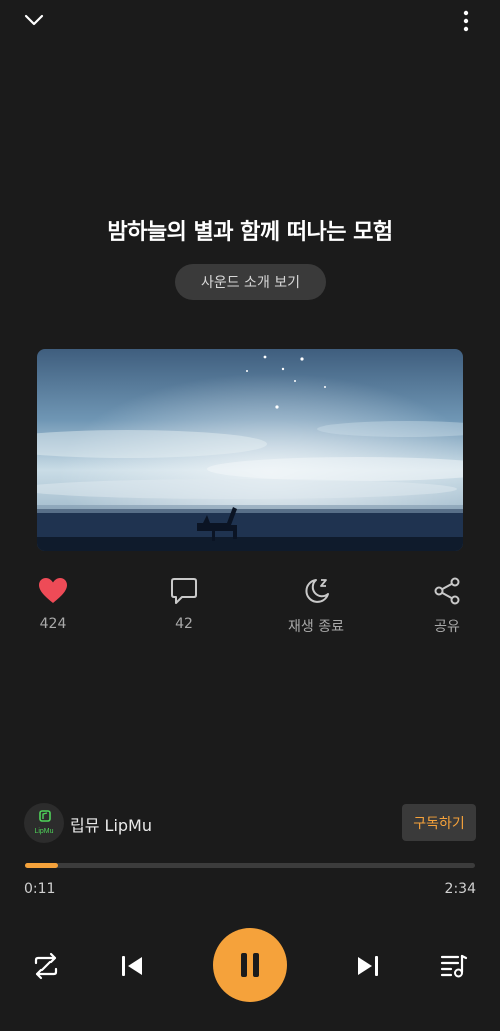 This screenshot has height=1031, width=500. I want to click on next-button, so click(368, 966).